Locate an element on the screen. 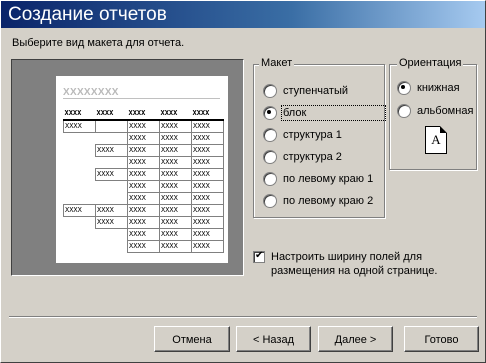  radio-label: блок is located at coordinates (333, 113).